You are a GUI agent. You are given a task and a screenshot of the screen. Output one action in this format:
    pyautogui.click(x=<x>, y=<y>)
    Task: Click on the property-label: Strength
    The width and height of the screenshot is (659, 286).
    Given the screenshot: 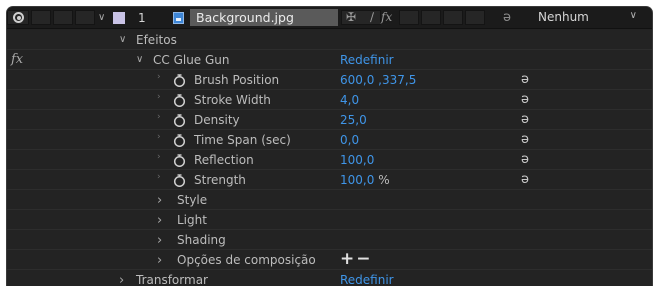 What is the action you would take?
    pyautogui.click(x=220, y=180)
    